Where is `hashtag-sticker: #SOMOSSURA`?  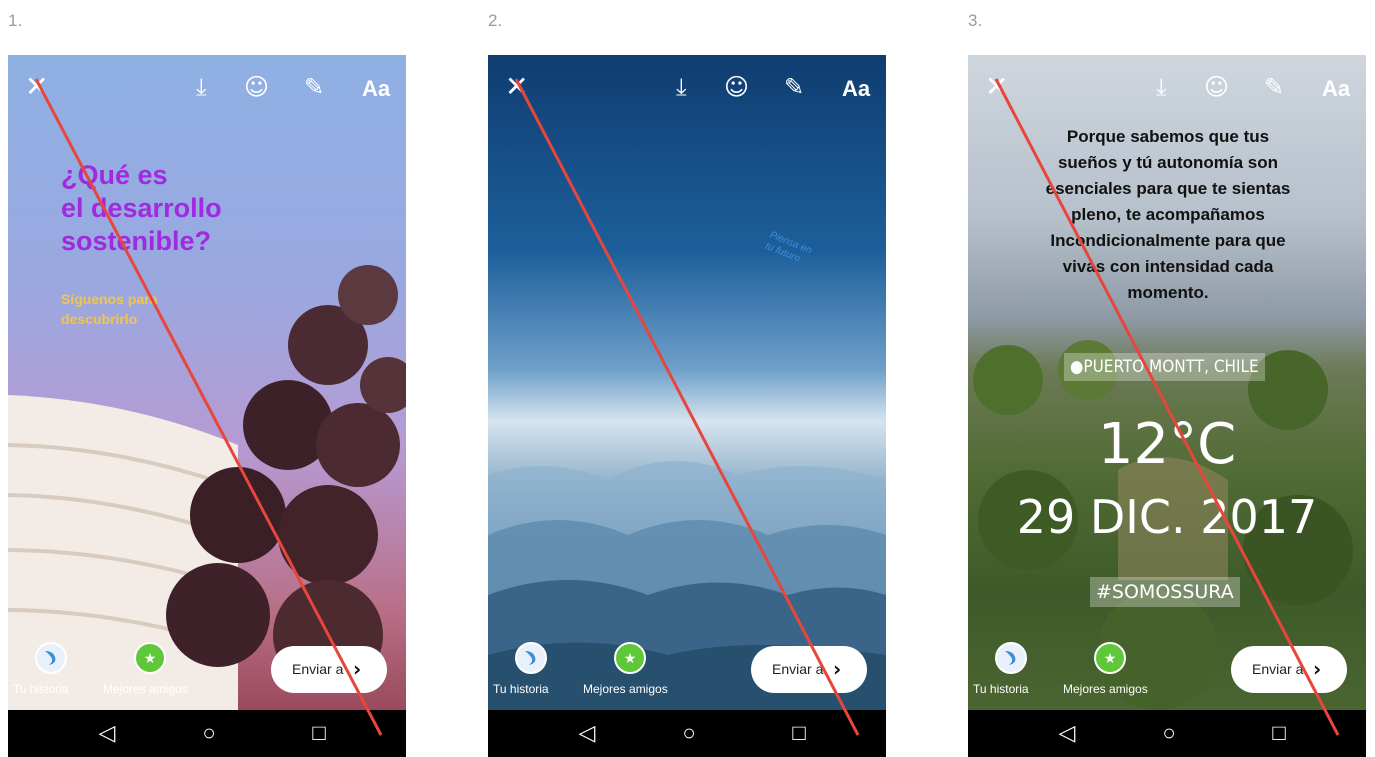 hashtag-sticker: #SOMOSSURA is located at coordinates (1165, 592).